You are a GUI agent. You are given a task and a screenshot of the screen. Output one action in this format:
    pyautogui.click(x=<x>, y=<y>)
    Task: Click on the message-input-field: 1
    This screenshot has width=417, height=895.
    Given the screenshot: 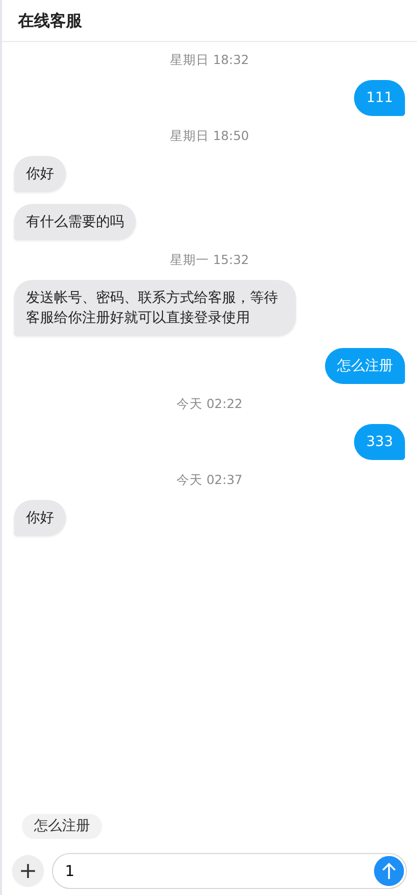 What is the action you would take?
    pyautogui.click(x=229, y=871)
    